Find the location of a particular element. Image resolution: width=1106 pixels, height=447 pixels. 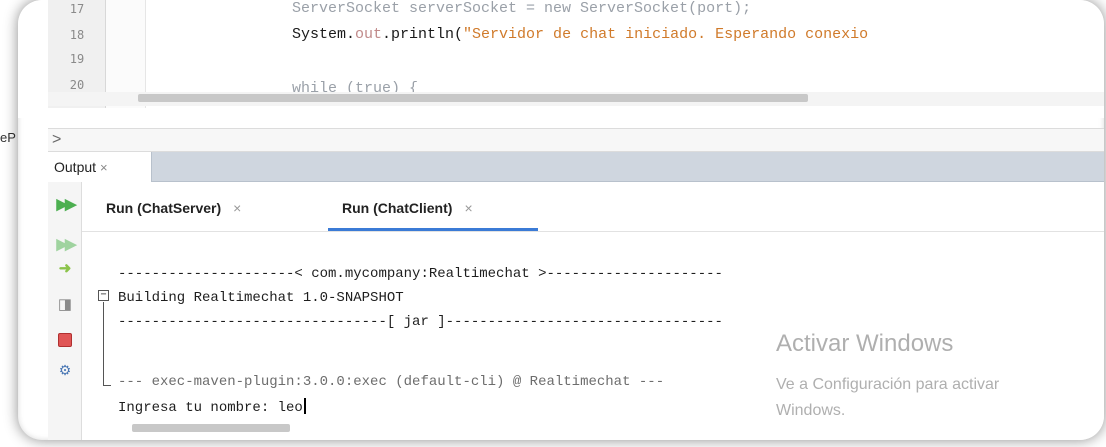

code-line: while (true) { is located at coordinates (355, 86).